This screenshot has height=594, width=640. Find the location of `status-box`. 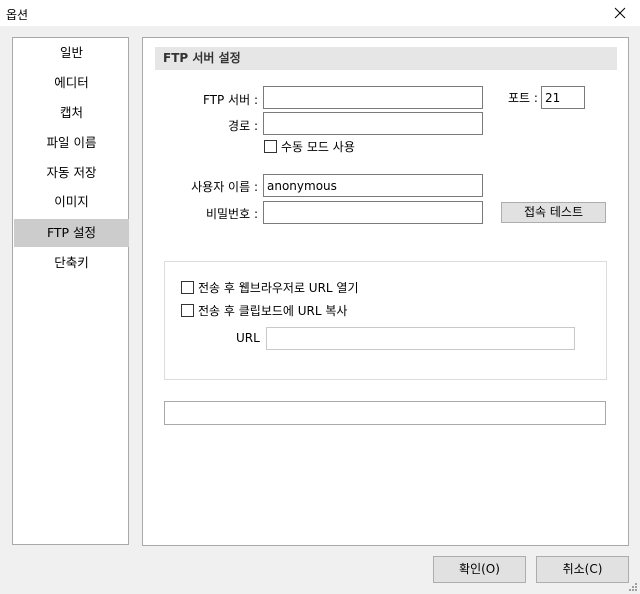

status-box is located at coordinates (385, 413).